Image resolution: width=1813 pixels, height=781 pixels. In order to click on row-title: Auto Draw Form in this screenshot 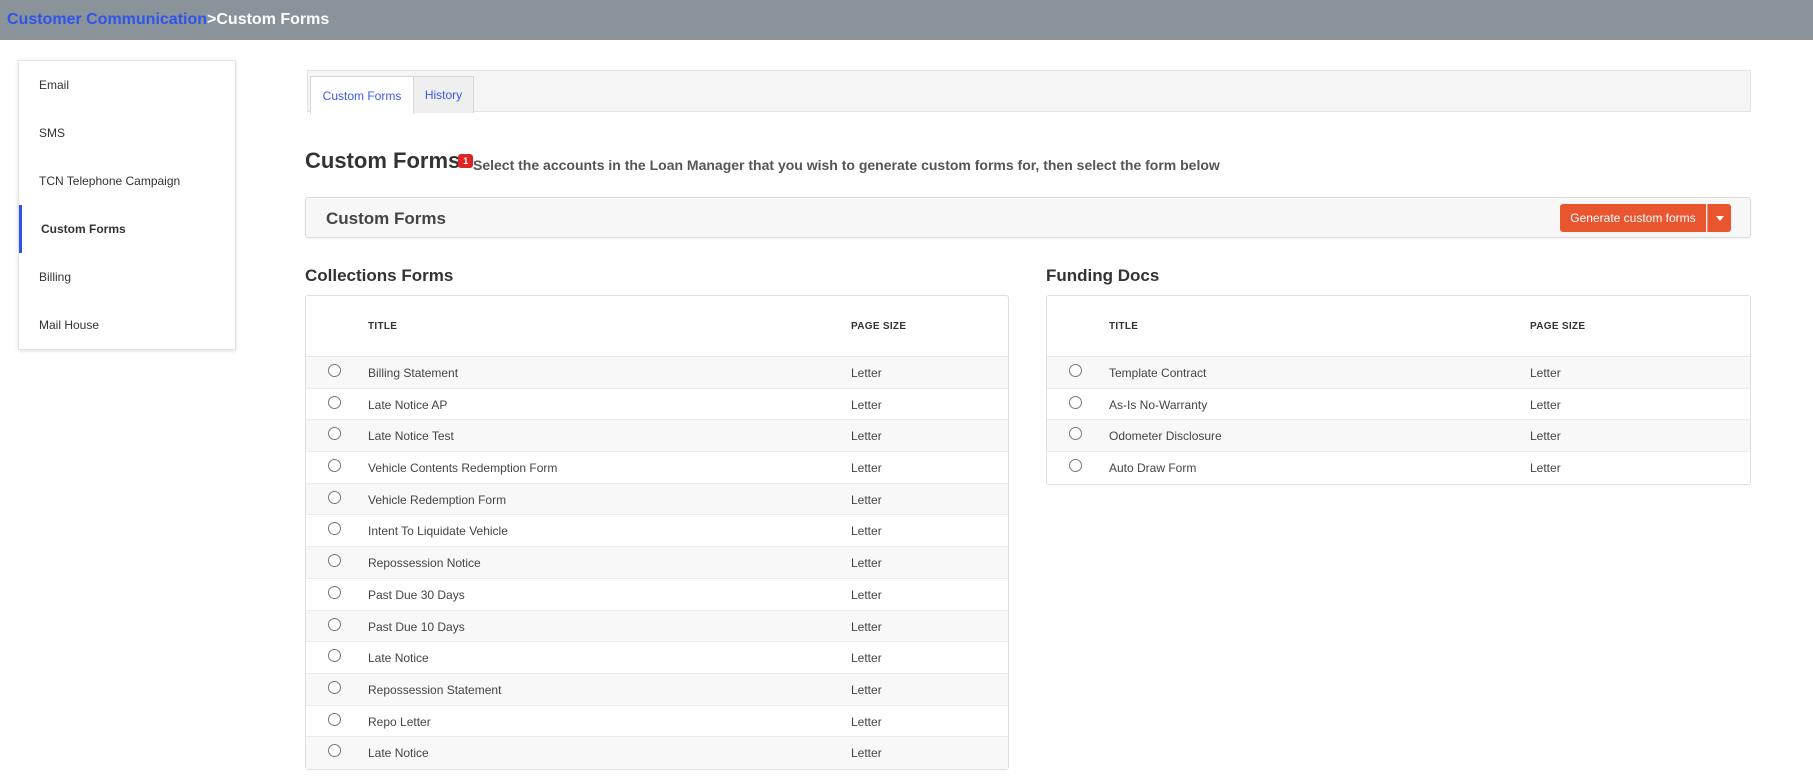, I will do `click(1153, 468)`.